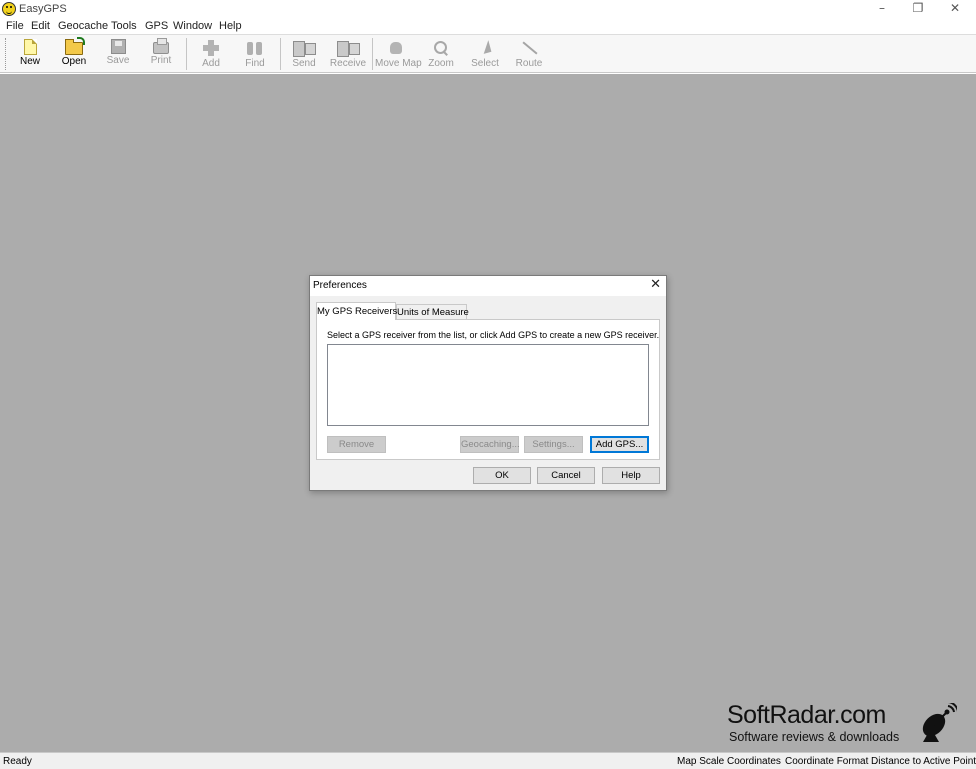 The width and height of the screenshot is (976, 769). I want to click on find-button: Find, so click(255, 54).